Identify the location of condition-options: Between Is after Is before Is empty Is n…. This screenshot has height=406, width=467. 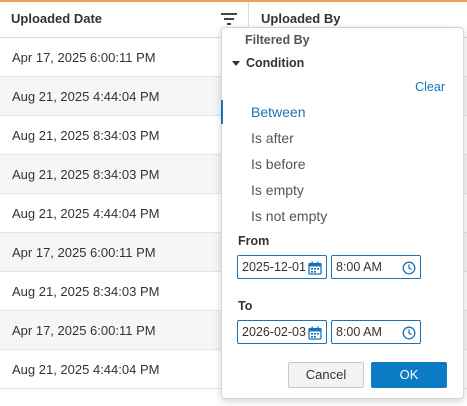
(289, 167).